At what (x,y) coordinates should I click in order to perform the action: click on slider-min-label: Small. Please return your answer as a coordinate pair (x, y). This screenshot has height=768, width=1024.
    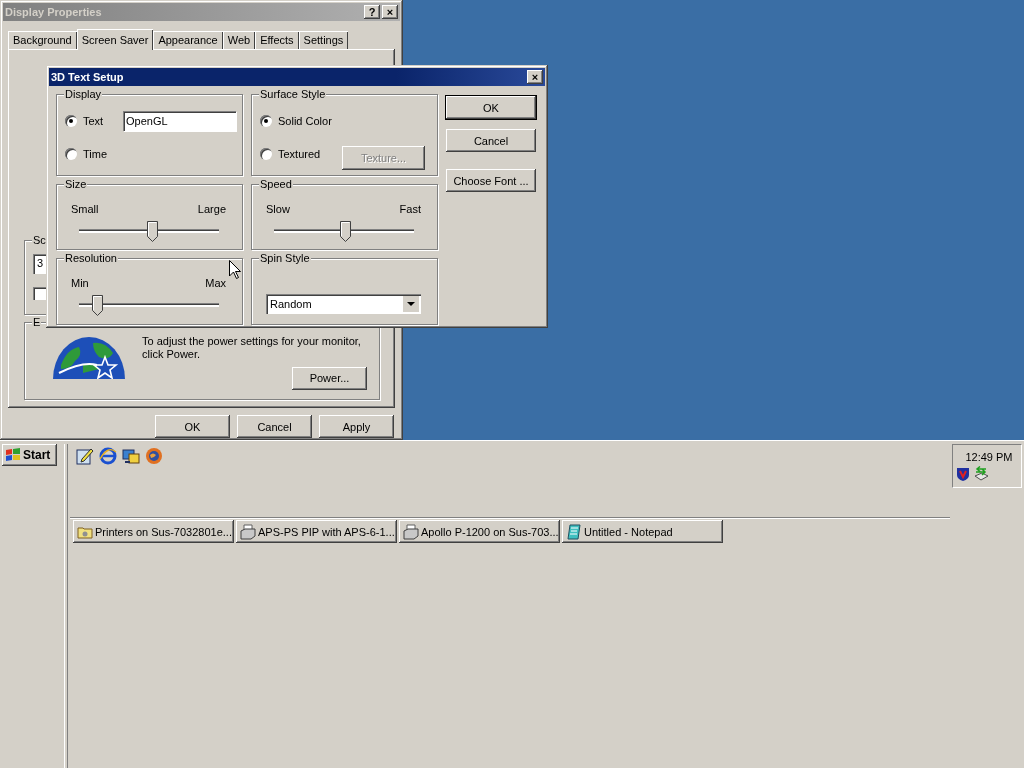
    Looking at the image, I should click on (85, 209).